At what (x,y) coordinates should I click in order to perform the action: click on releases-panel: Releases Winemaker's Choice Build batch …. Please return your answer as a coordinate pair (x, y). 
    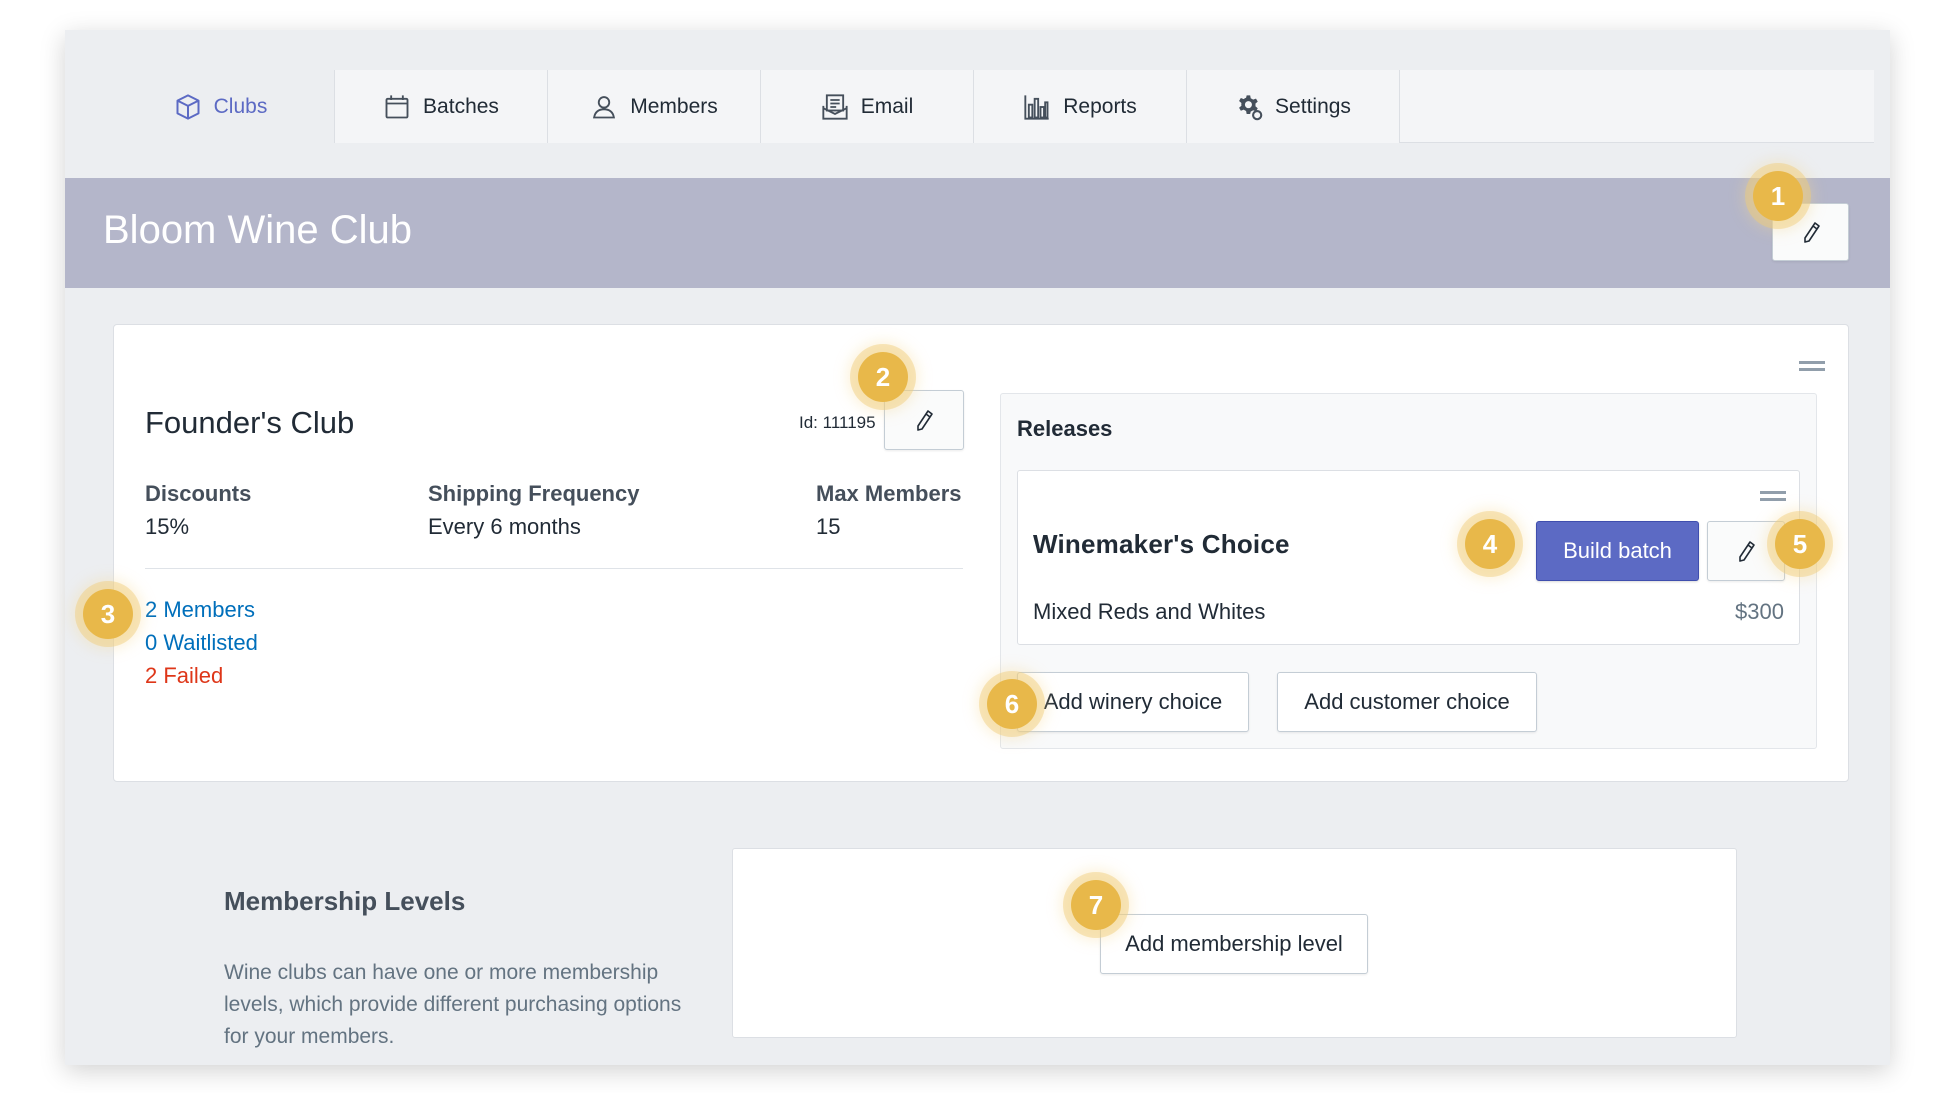
    Looking at the image, I should click on (1408, 571).